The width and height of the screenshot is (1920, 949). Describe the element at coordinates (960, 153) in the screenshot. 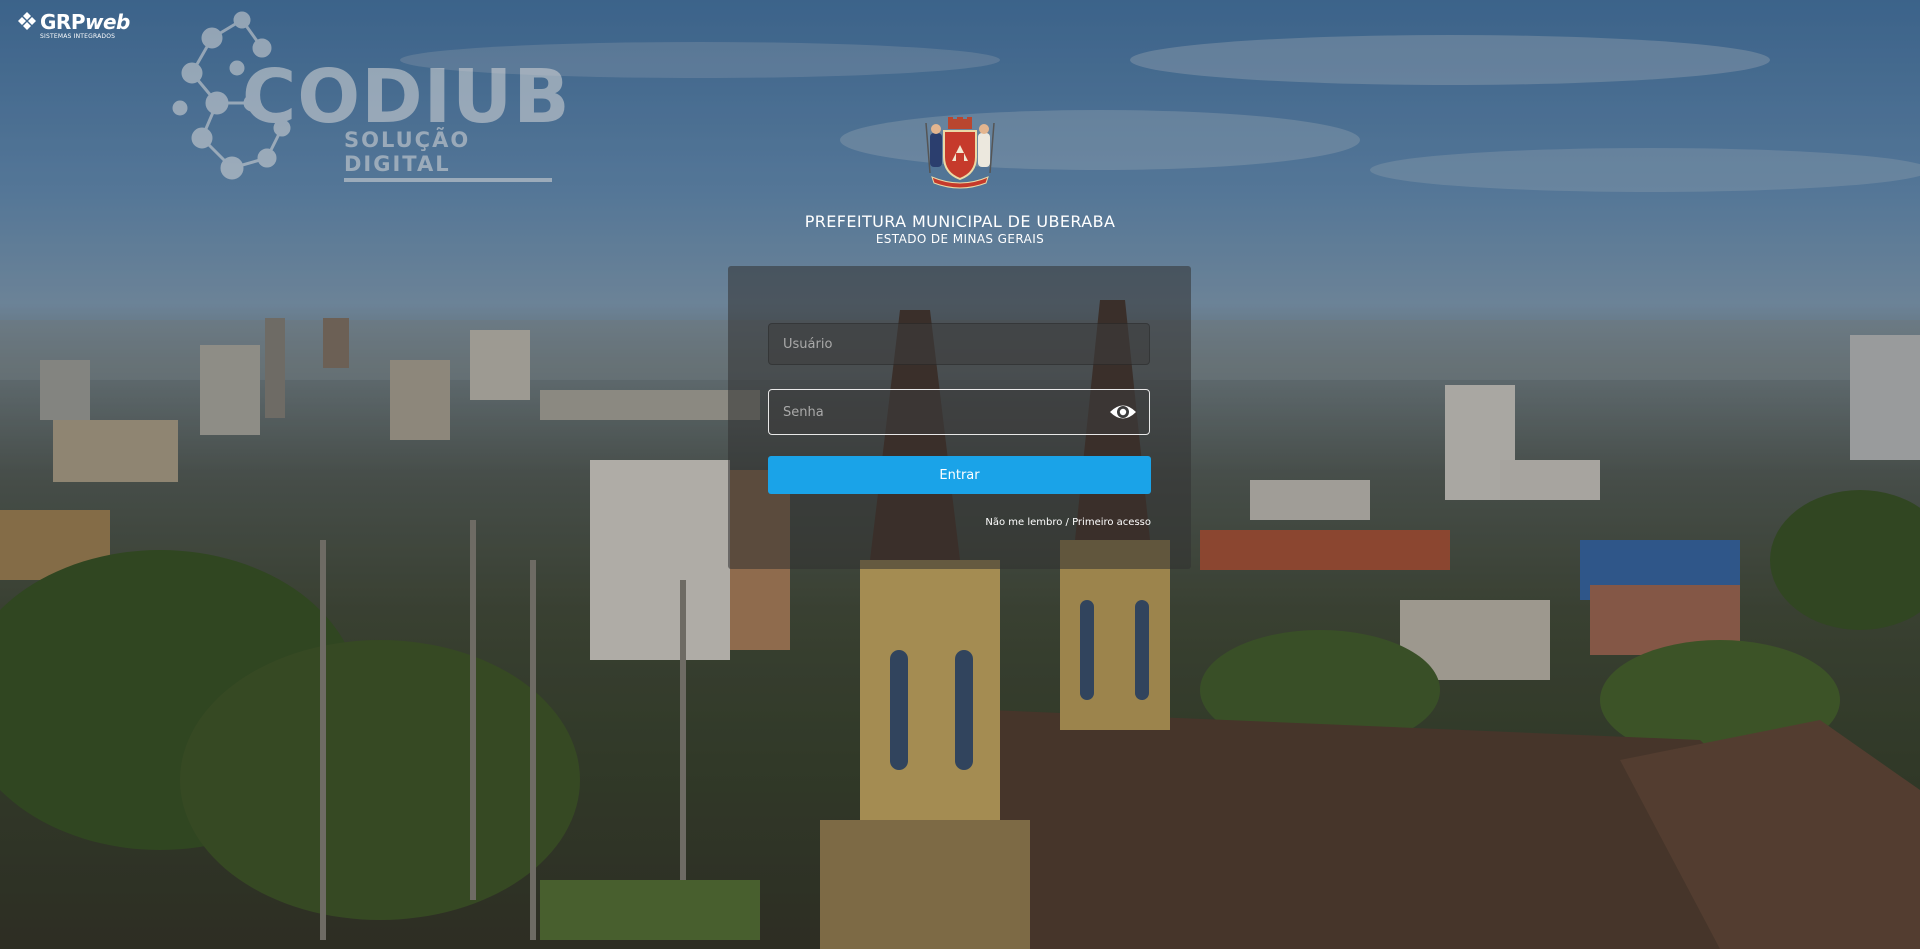

I see `coat-of-arms-icon` at that location.